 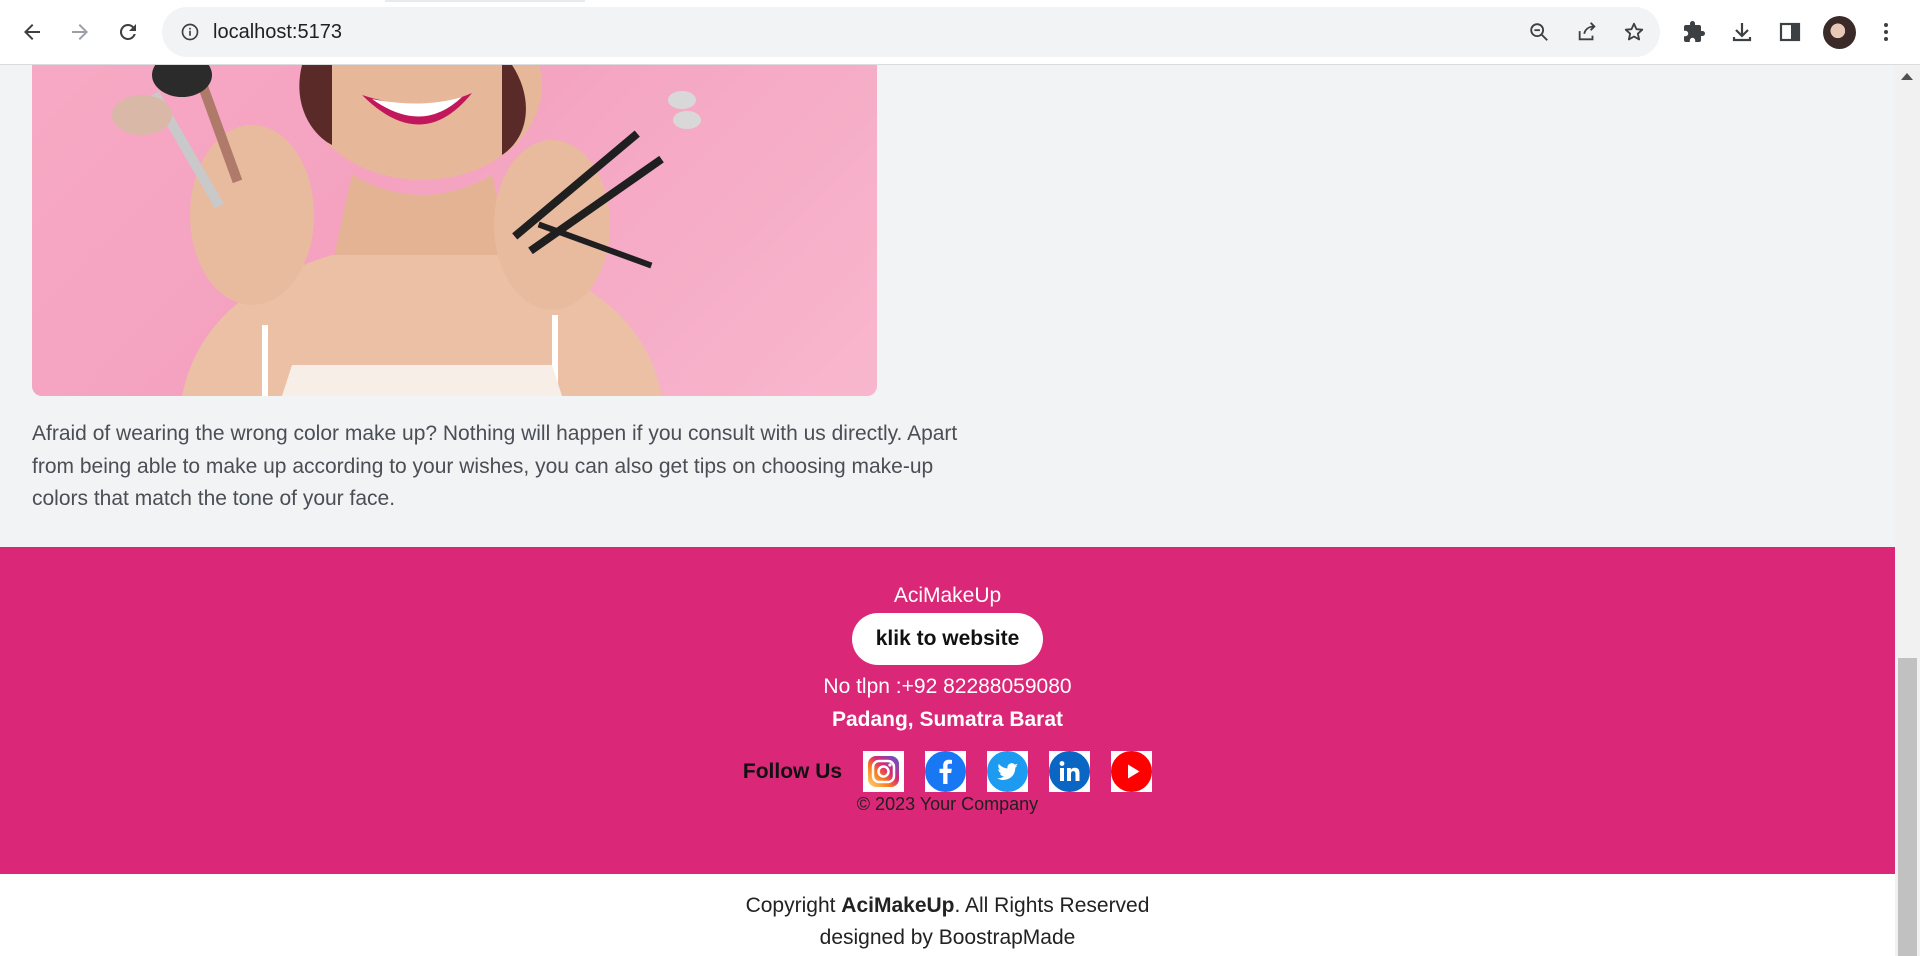 I want to click on info-icon, so click(x=190, y=32).